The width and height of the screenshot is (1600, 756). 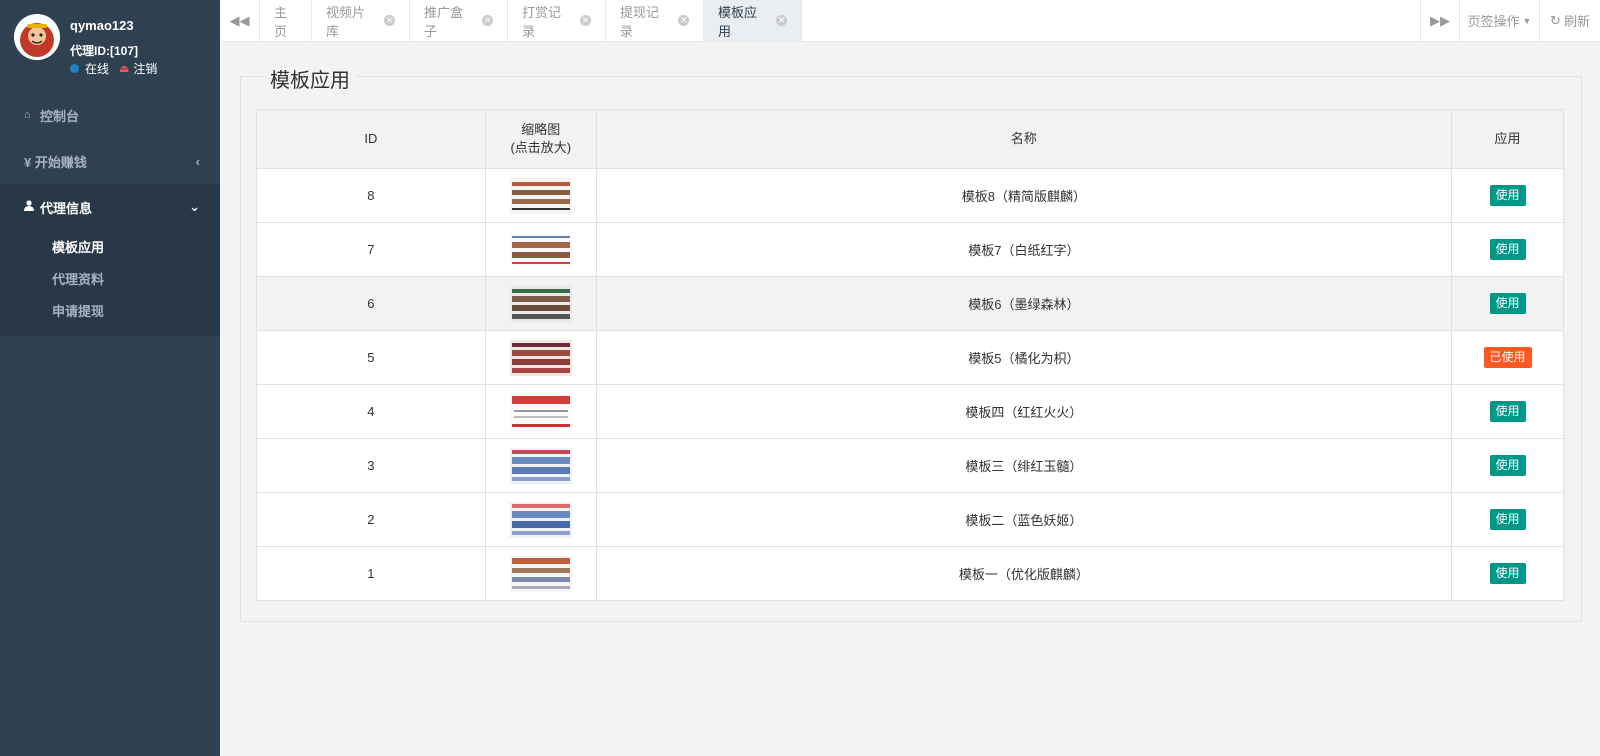 What do you see at coordinates (110, 246) in the screenshot?
I see `sidebar-subitem-template-apply: 模板应用` at bounding box center [110, 246].